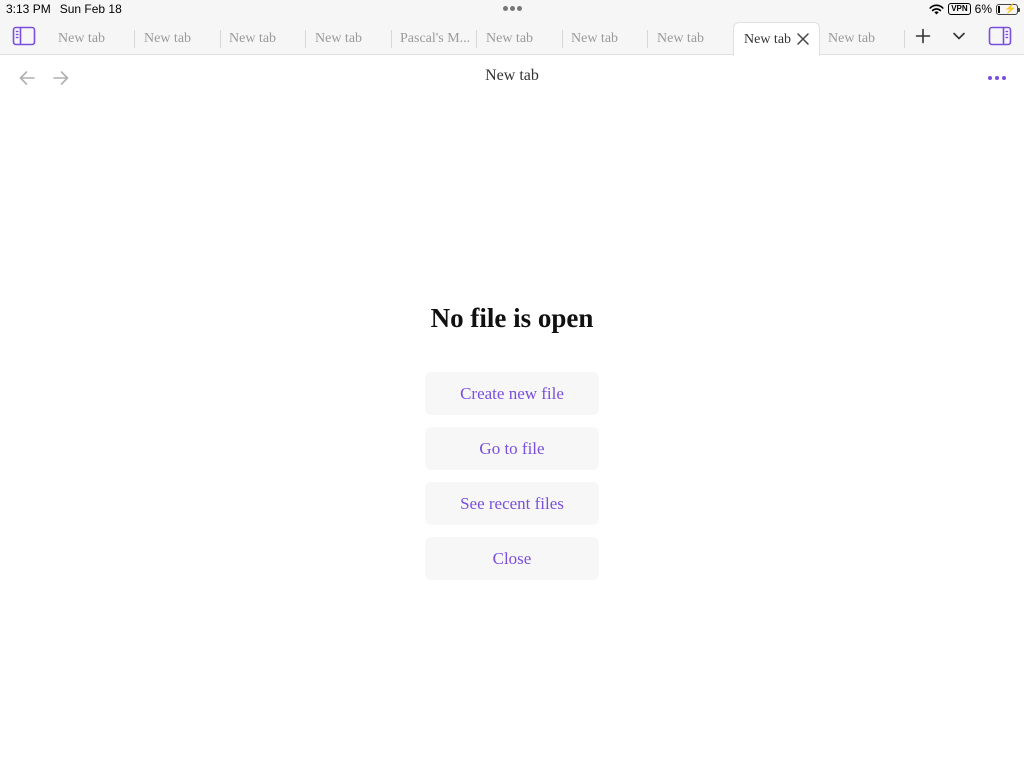 The width and height of the screenshot is (1024, 768). I want to click on more-horizontal-icon, so click(997, 78).